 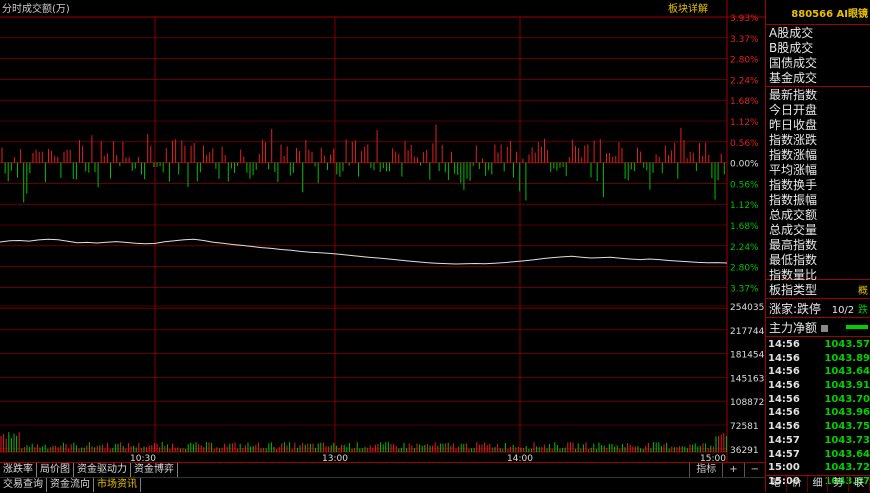 What do you see at coordinates (18, 470) in the screenshot?
I see `bottom-tab: 涨跌率` at bounding box center [18, 470].